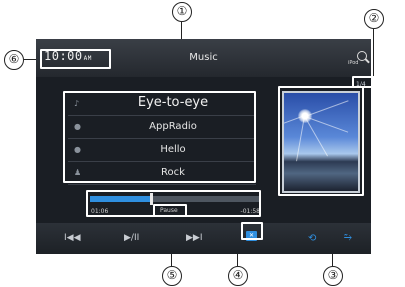 Image resolution: width=405 pixels, height=287 pixels. Describe the element at coordinates (353, 63) in the screenshot. I see `source-label: iPod` at that location.